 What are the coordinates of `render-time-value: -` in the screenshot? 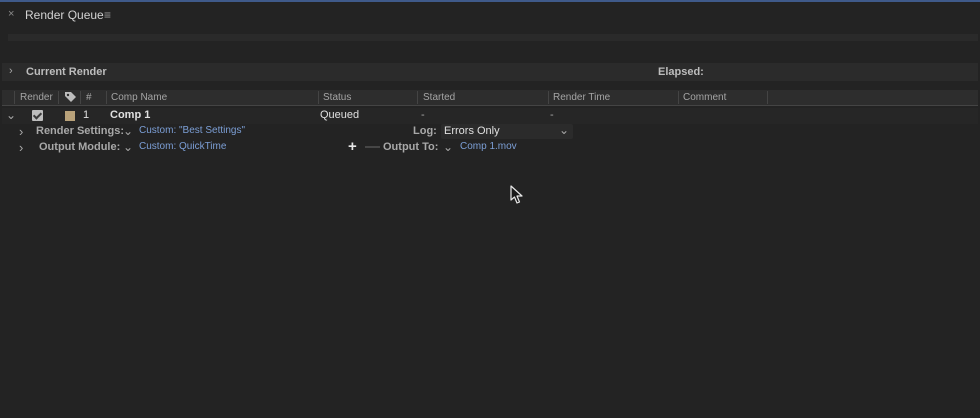 It's located at (552, 115).